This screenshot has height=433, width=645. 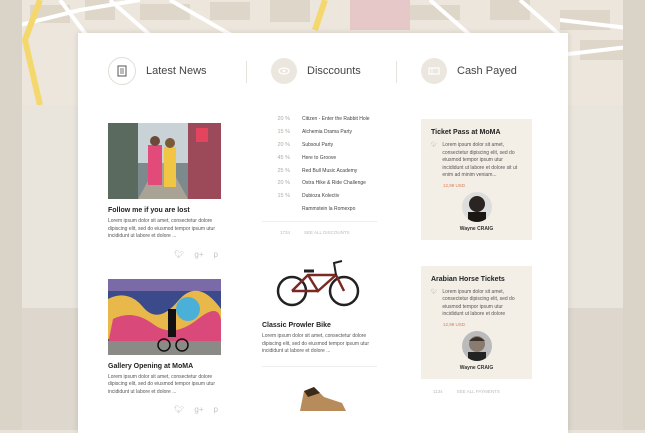 I want to click on cash-payed-title: Cash Payed, so click(x=487, y=70).